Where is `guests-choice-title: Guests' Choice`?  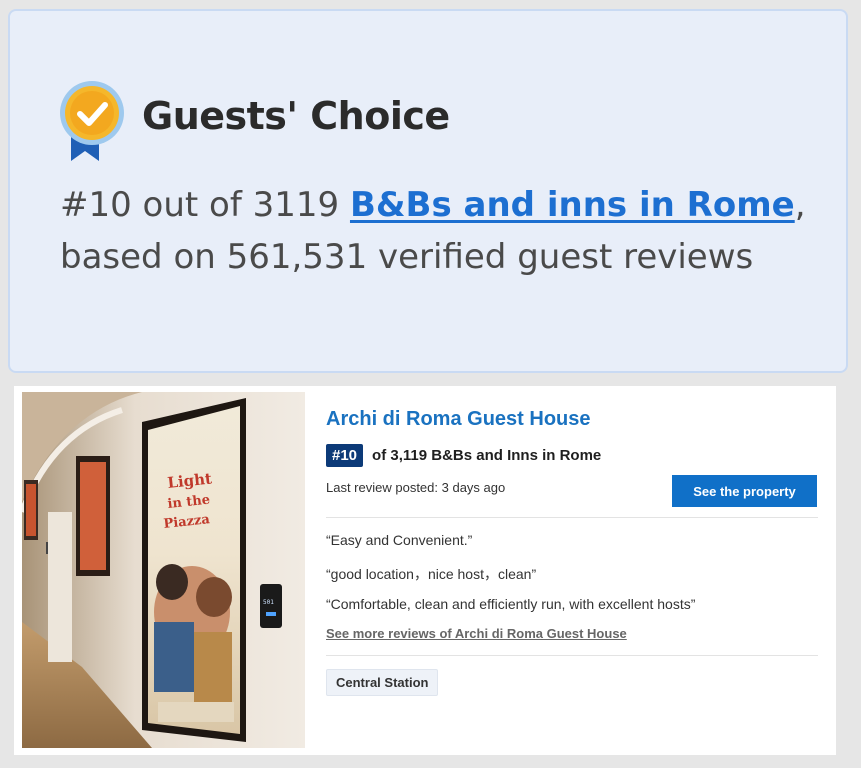
guests-choice-title: Guests' Choice is located at coordinates (296, 116).